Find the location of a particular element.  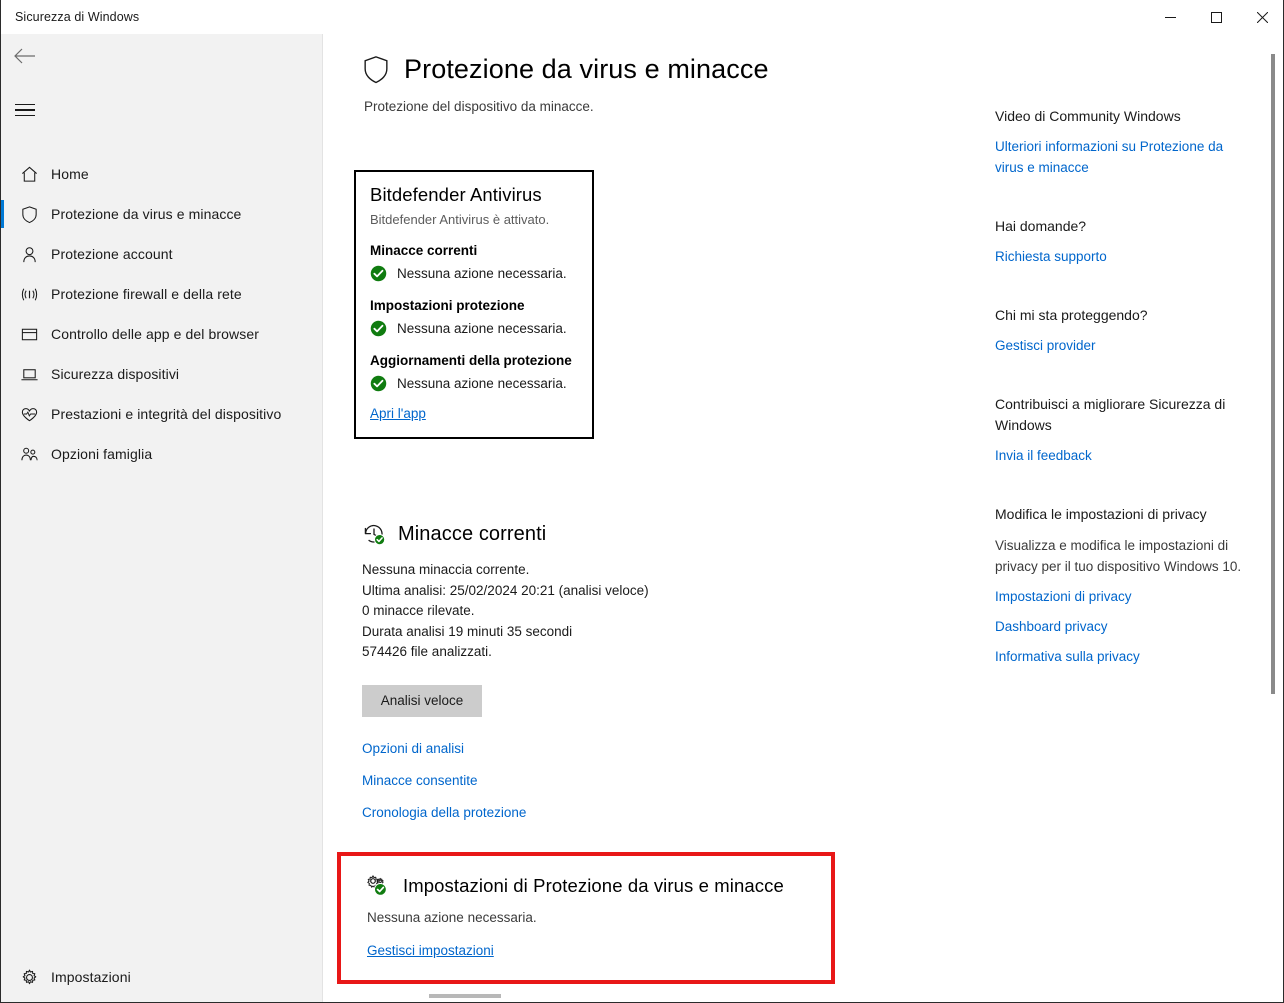

sidebar-item-label: Home is located at coordinates (70, 174).